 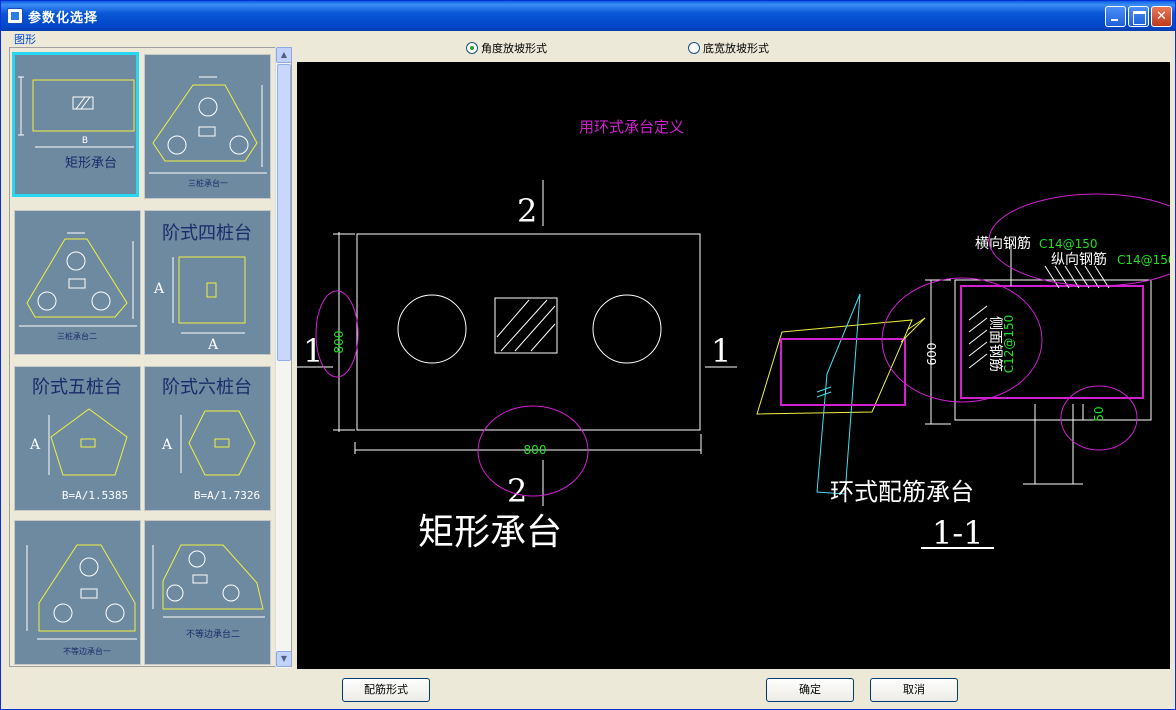 What do you see at coordinates (535, 450) in the screenshot?
I see `plan-width-dim: 800` at bounding box center [535, 450].